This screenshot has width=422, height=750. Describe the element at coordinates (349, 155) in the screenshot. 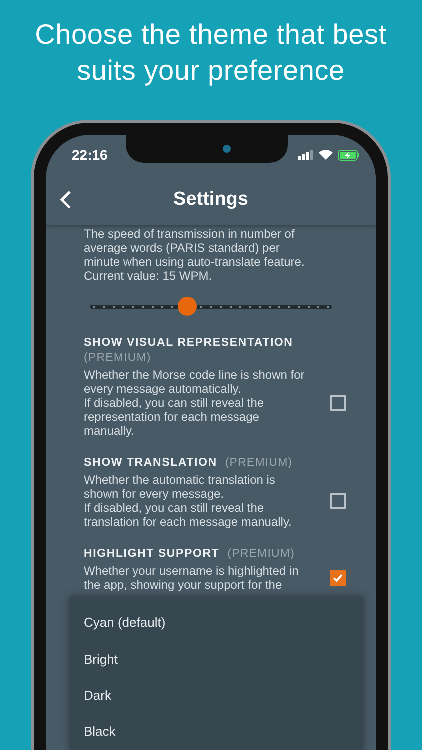

I see `battery-icon` at that location.